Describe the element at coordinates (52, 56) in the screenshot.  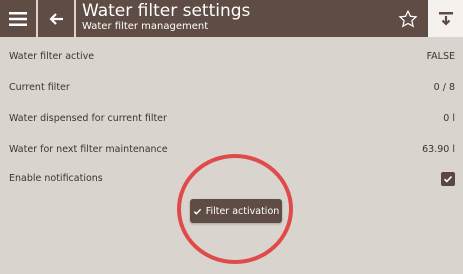
I see `filter-active-label: Water filter active` at that location.